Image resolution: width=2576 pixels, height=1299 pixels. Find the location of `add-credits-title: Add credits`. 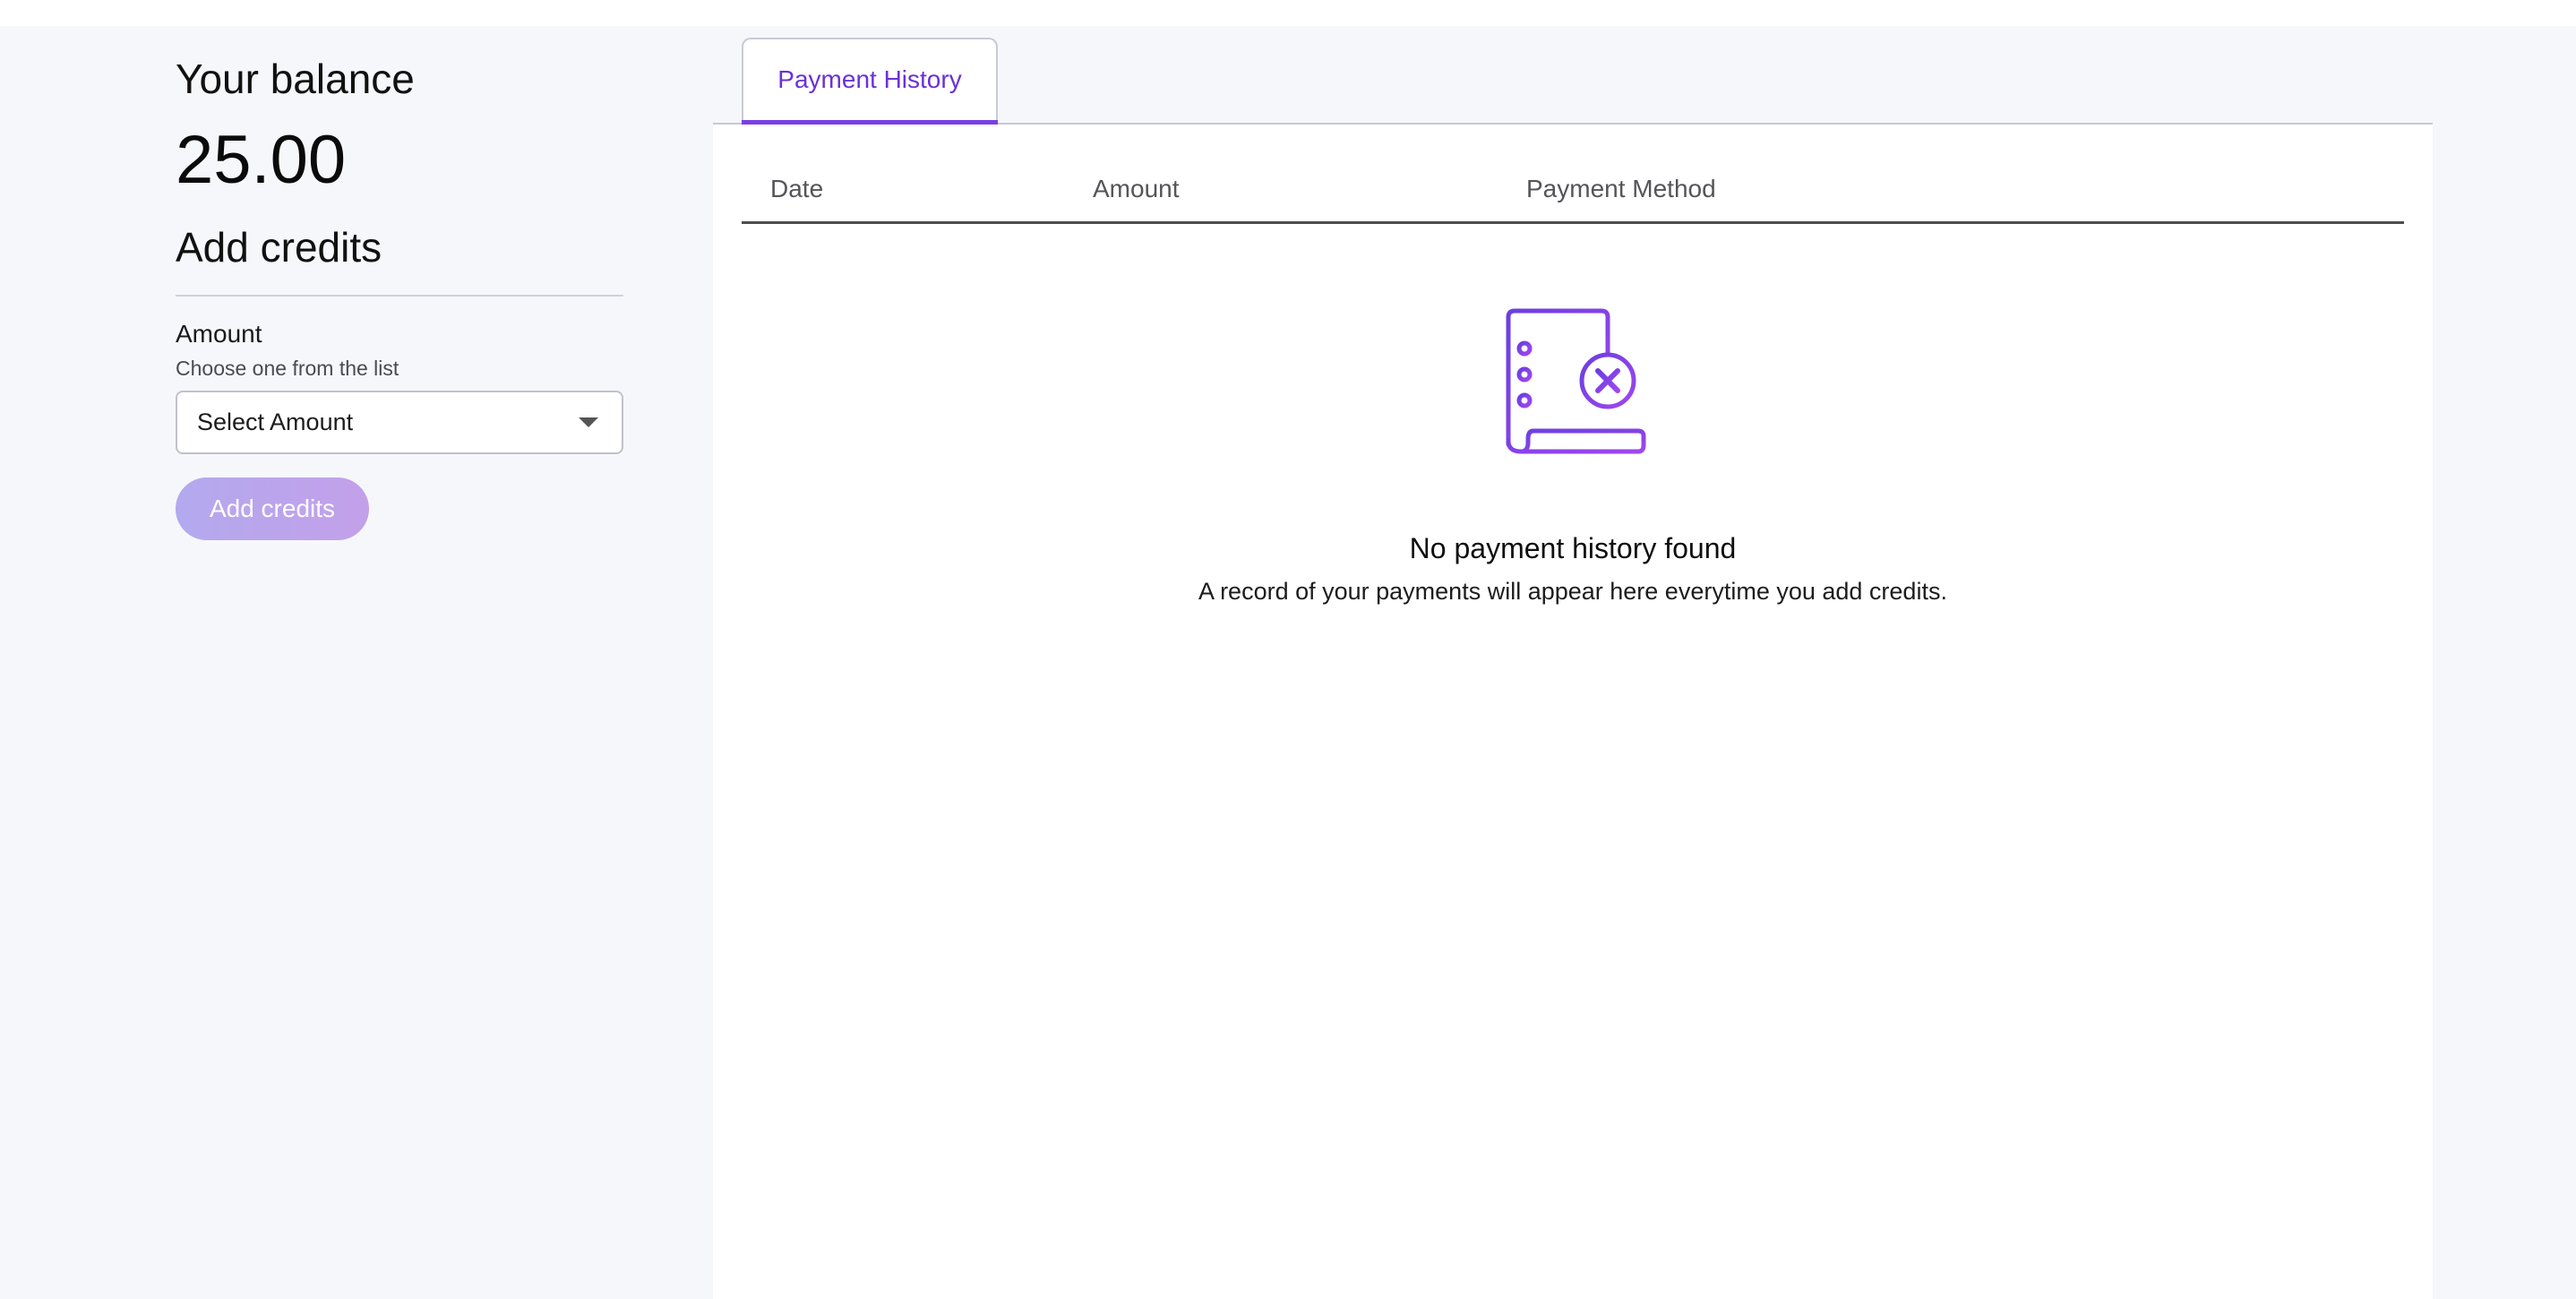

add-credits-title: Add credits is located at coordinates (279, 247).